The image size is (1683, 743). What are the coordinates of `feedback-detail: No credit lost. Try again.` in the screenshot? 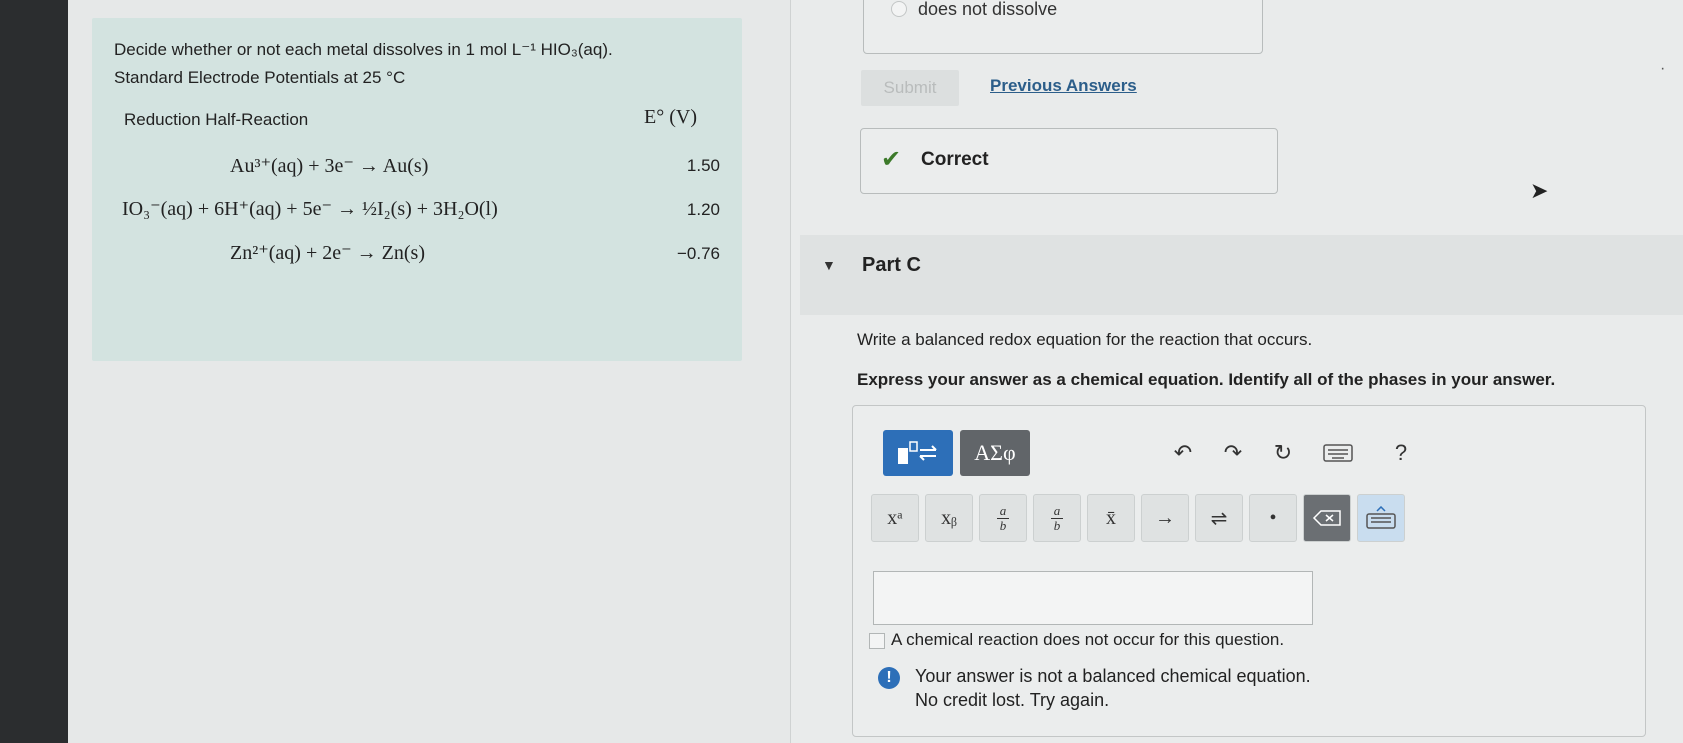 It's located at (1012, 700).